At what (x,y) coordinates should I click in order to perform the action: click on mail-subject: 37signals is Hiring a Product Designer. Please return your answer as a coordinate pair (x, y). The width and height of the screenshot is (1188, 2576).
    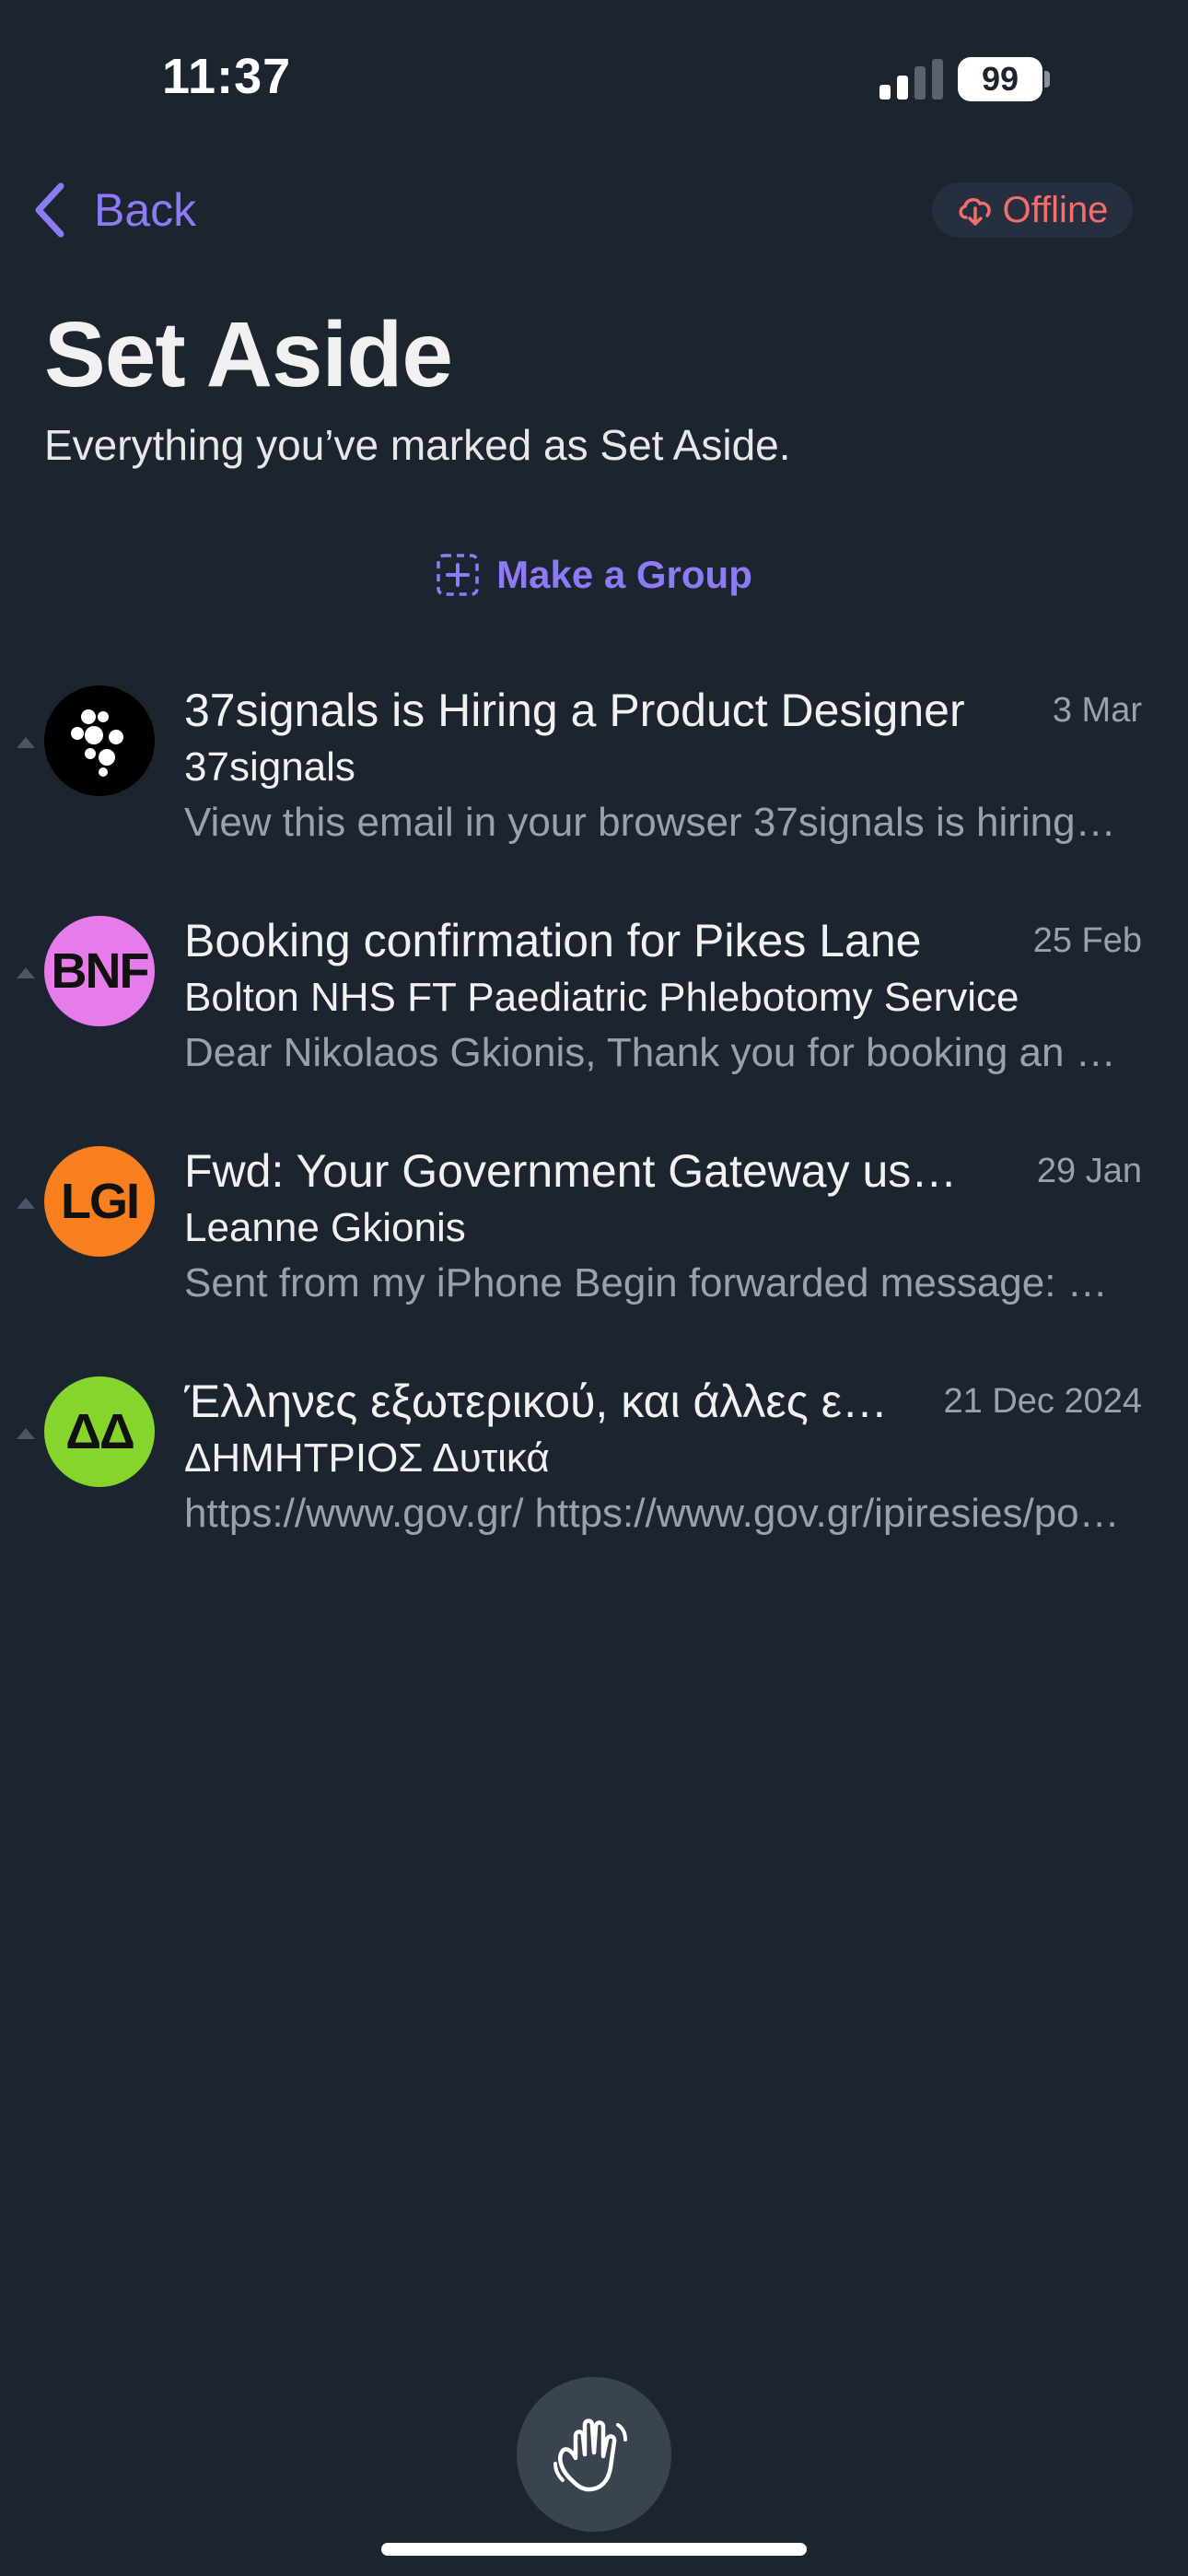
    Looking at the image, I should click on (574, 710).